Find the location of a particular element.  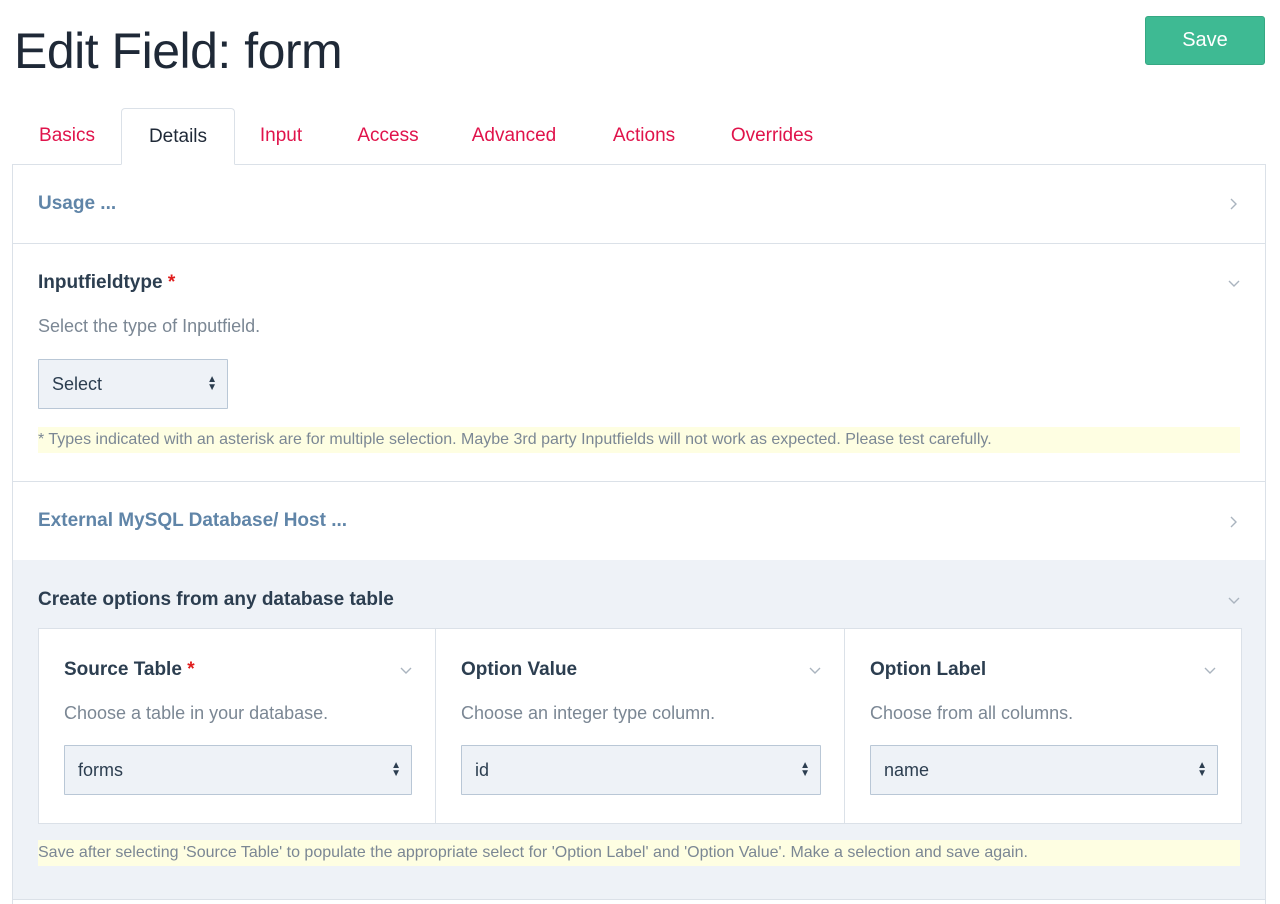

inputfieldtype-label: Inputfieldtype is located at coordinates (100, 282).